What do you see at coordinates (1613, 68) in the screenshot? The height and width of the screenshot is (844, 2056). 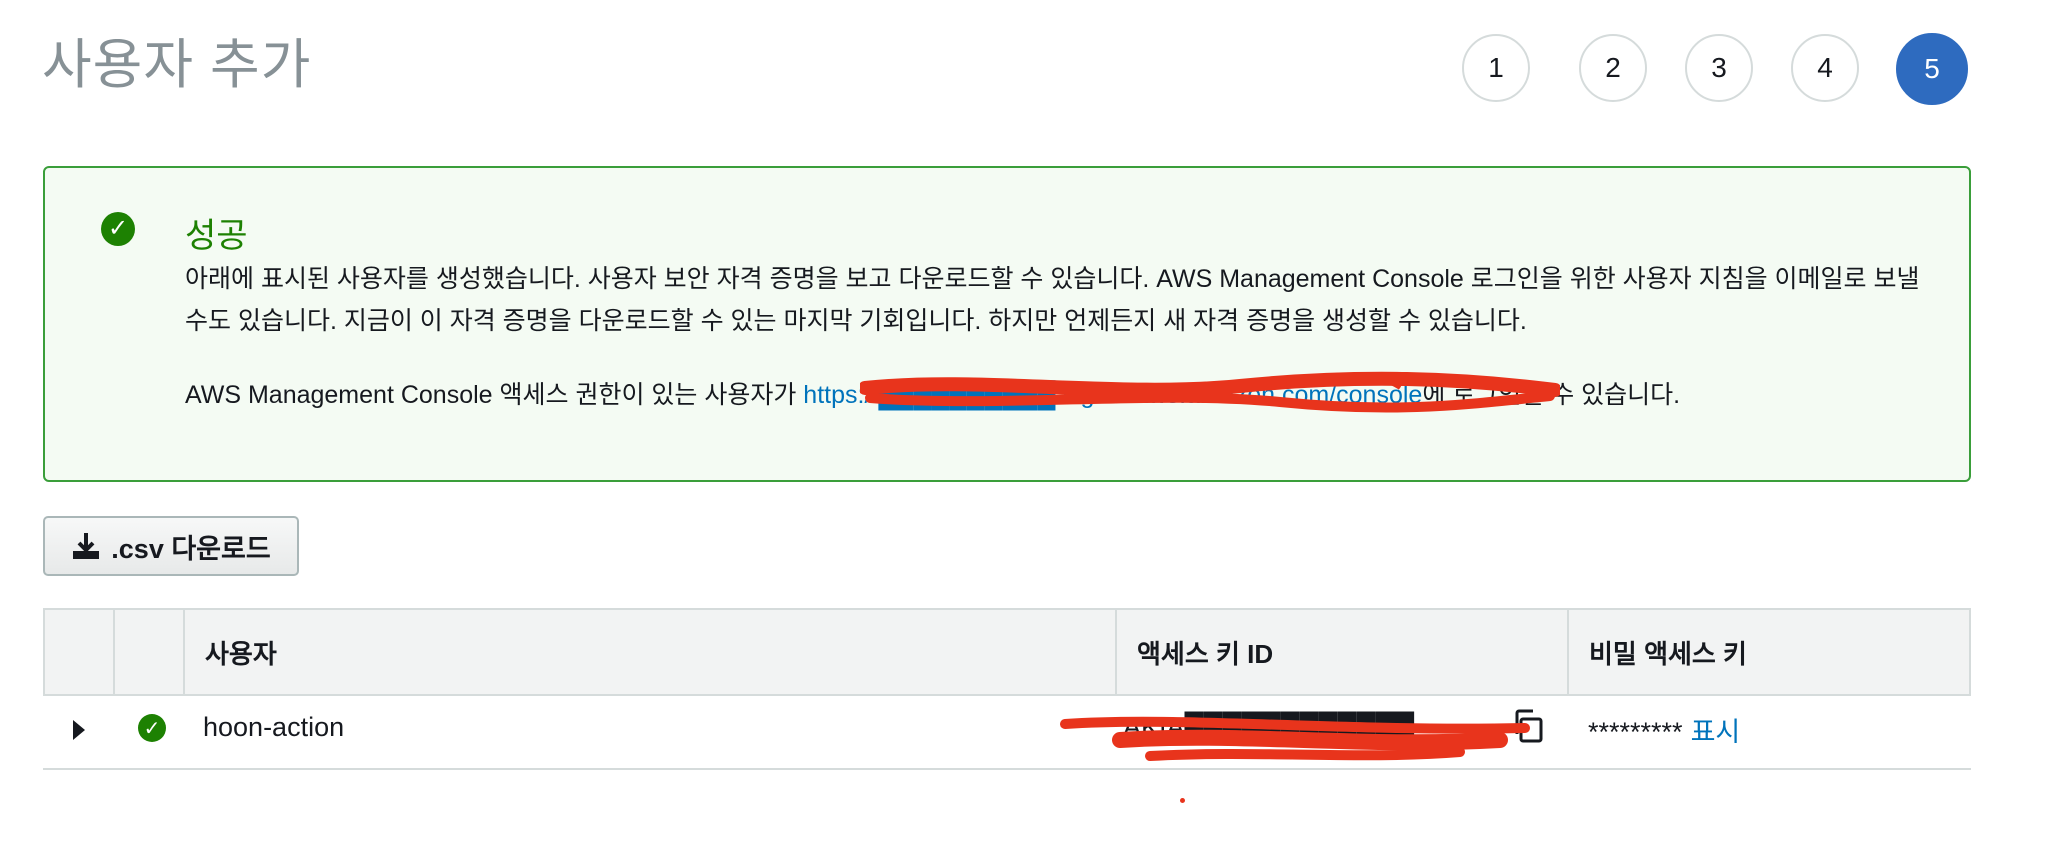 I see `step-2: 2` at bounding box center [1613, 68].